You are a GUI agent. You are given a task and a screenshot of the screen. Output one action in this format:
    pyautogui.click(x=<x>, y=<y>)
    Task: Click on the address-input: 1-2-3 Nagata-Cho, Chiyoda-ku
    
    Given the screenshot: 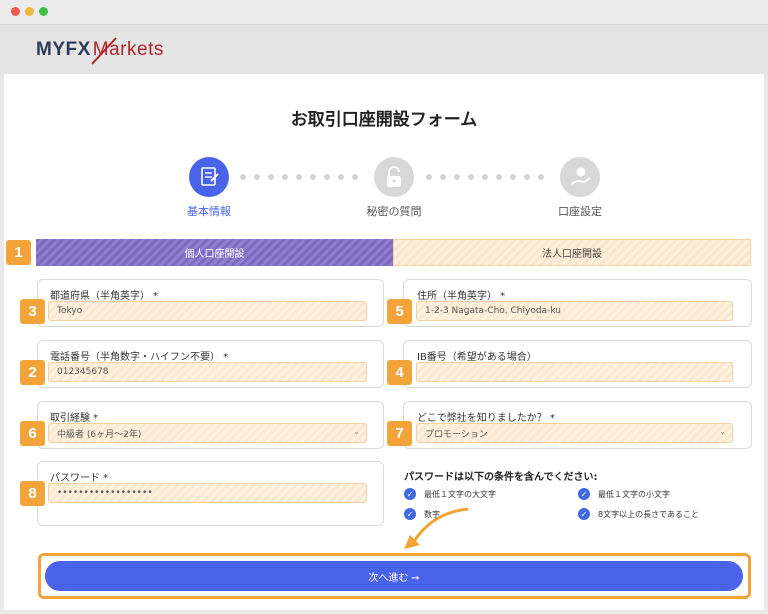 What is the action you would take?
    pyautogui.click(x=574, y=311)
    